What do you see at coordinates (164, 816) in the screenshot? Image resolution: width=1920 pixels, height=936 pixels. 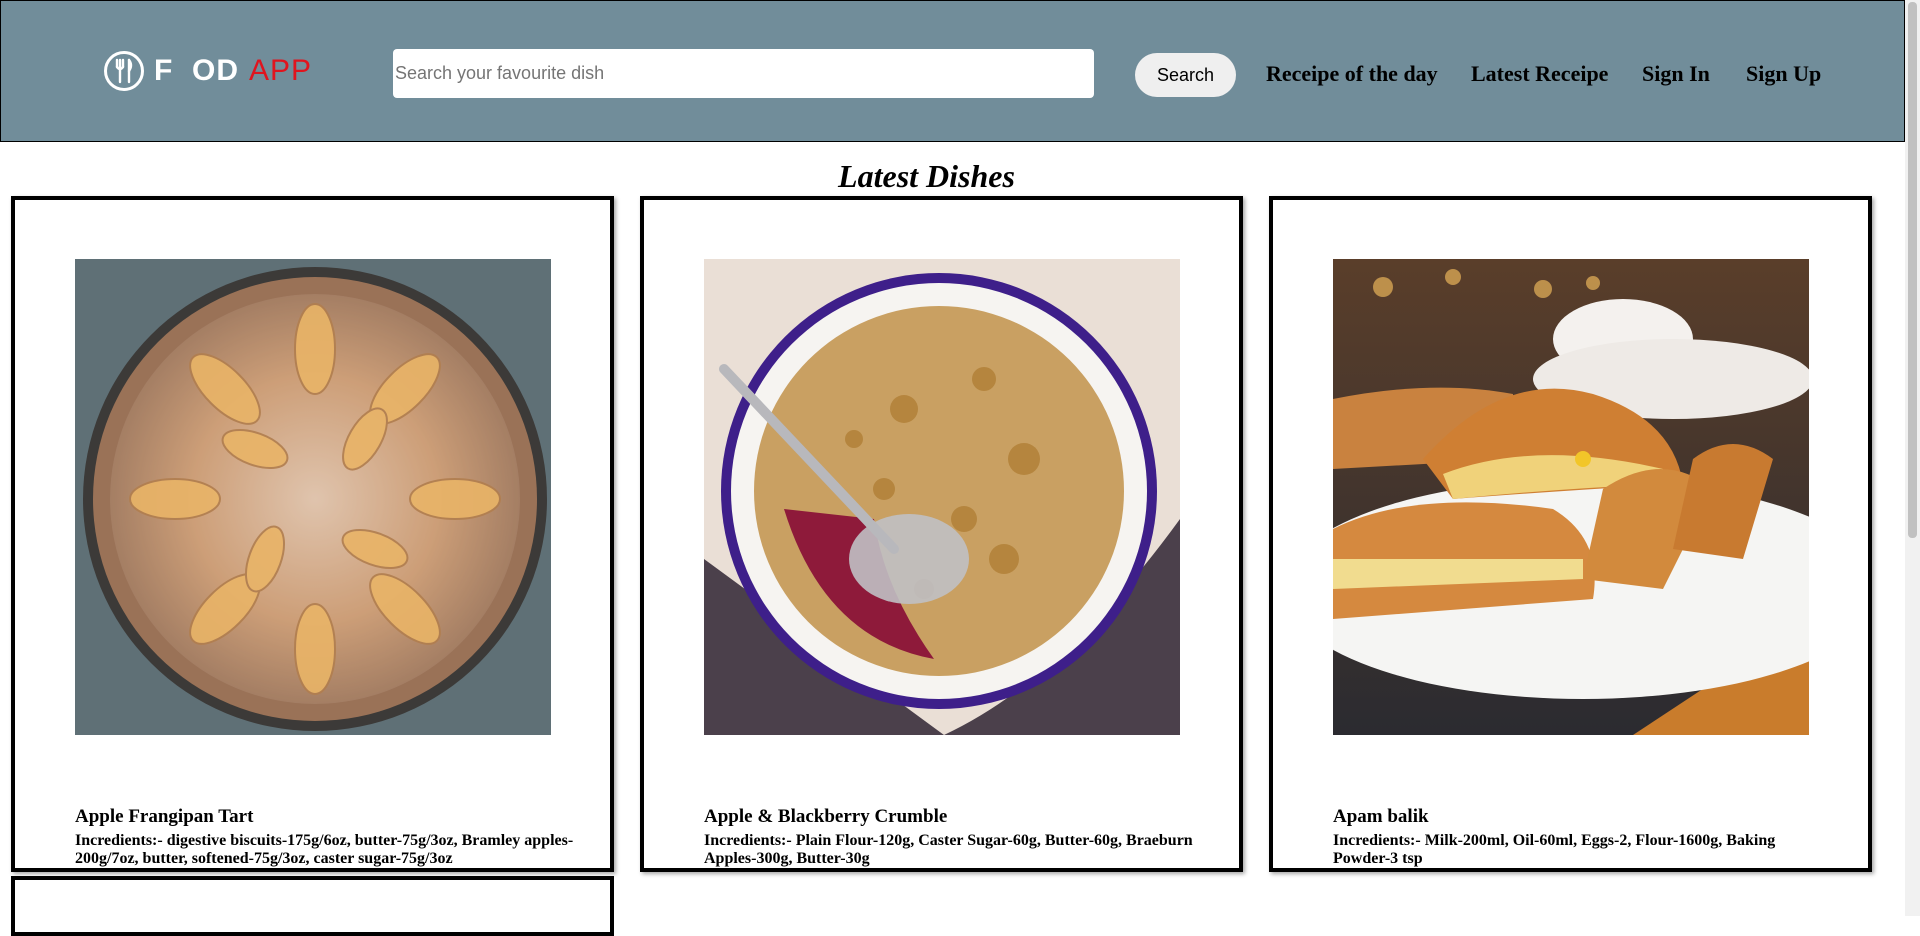 I see `dish-name: Apple Frangipan Tart` at bounding box center [164, 816].